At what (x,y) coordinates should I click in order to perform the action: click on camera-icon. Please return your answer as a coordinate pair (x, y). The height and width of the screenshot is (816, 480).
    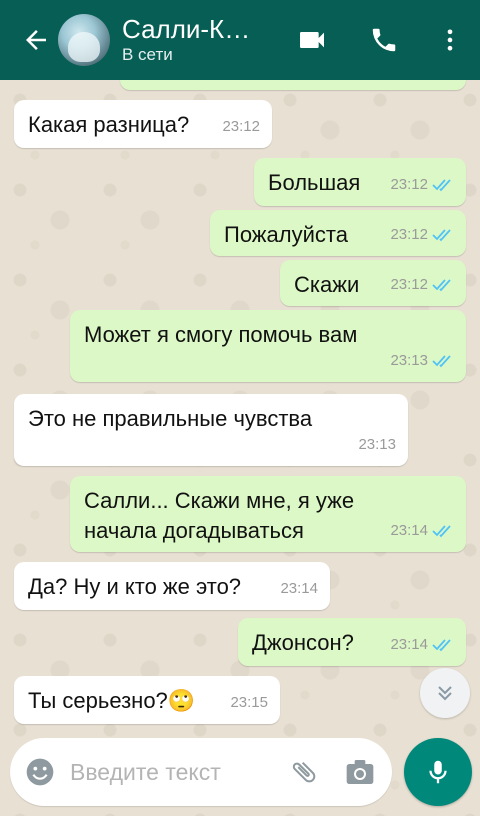
    Looking at the image, I should click on (360, 772).